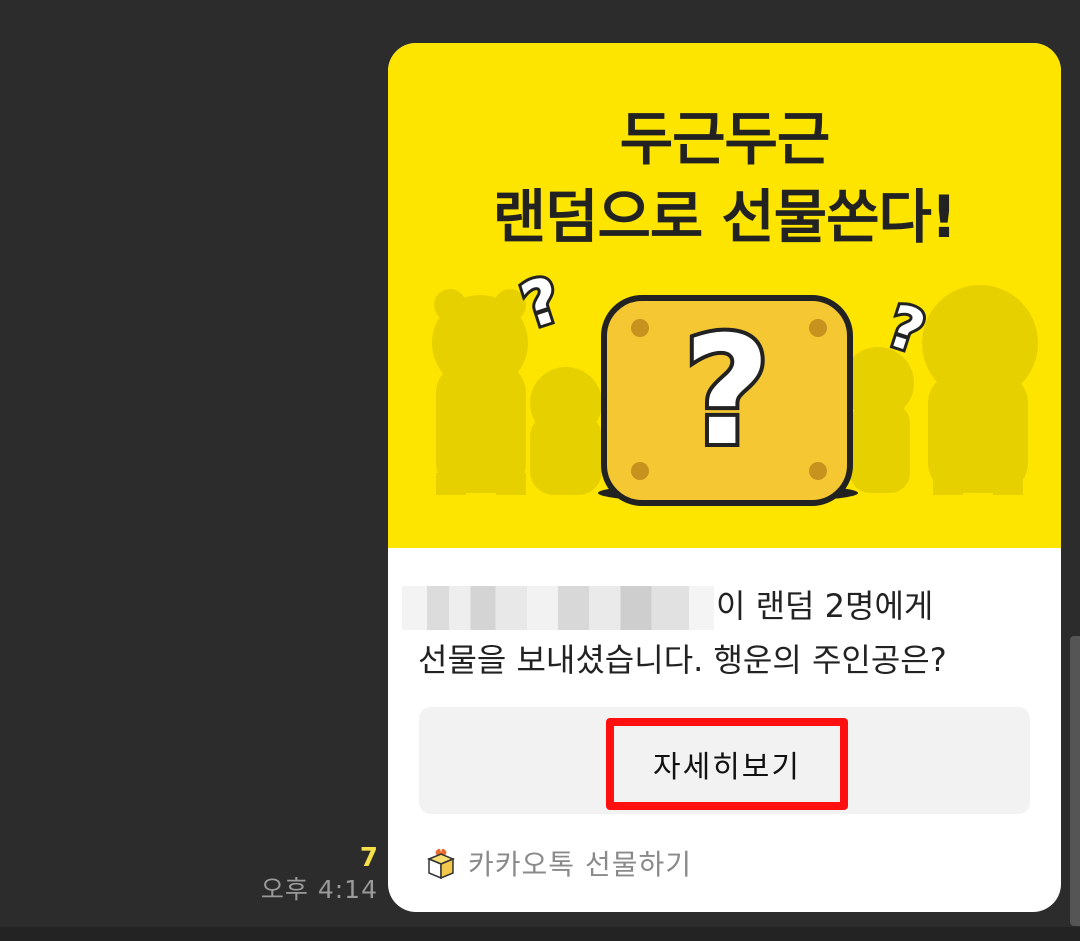  What do you see at coordinates (724, 139) in the screenshot?
I see `banner-headline-line1: 두근두근` at bounding box center [724, 139].